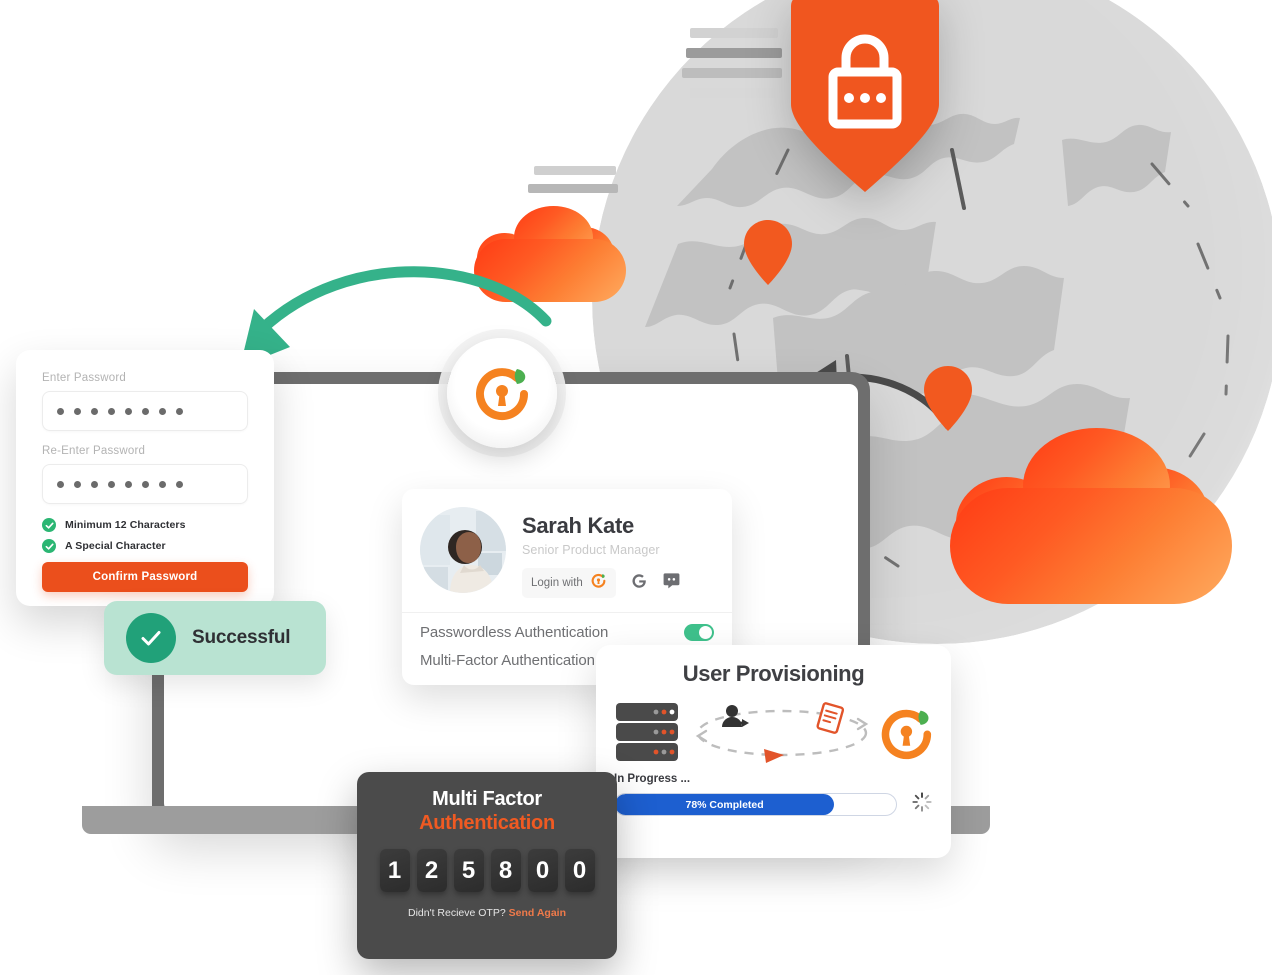  I want to click on setting-row-passwordless: Passwordless Authentication, so click(567, 627).